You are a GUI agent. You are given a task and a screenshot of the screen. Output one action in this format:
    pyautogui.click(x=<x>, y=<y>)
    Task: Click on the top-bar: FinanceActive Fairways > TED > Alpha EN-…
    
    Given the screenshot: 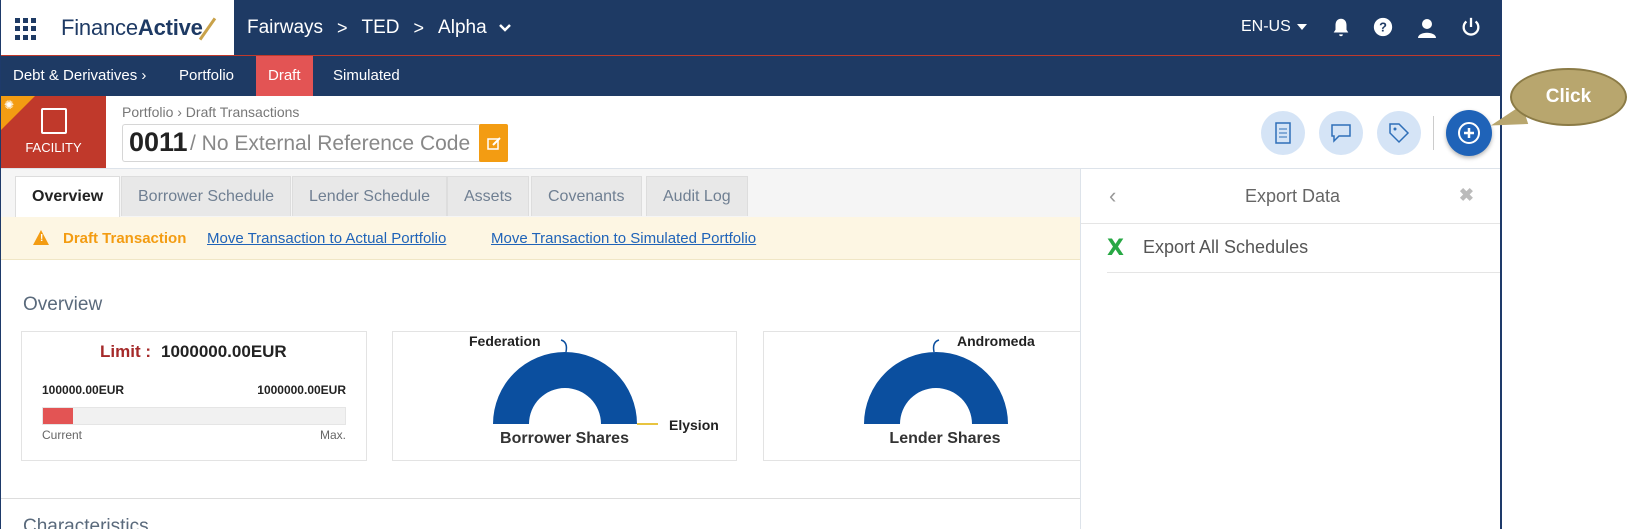 What is the action you would take?
    pyautogui.click(x=750, y=27)
    